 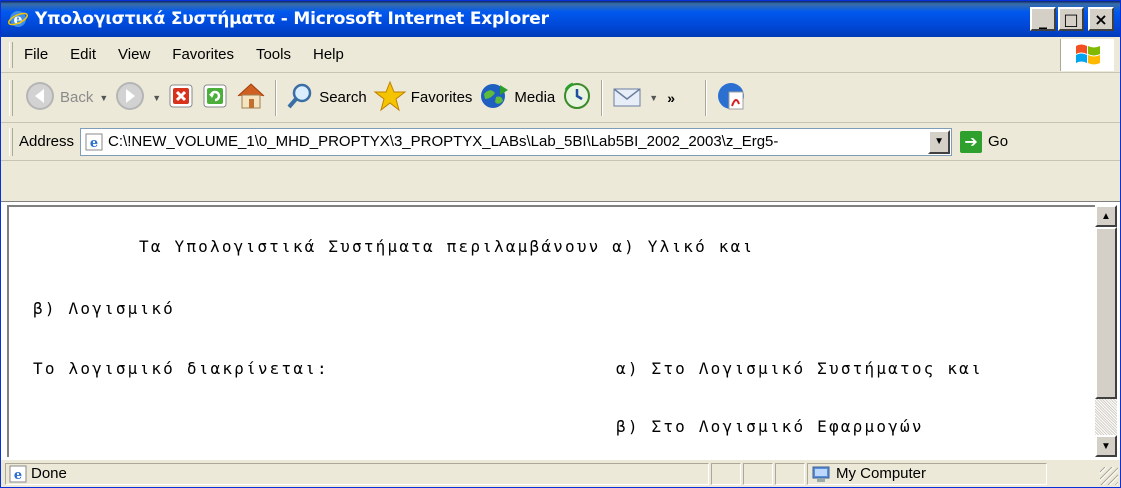 I want to click on search-label: Search, so click(x=343, y=97).